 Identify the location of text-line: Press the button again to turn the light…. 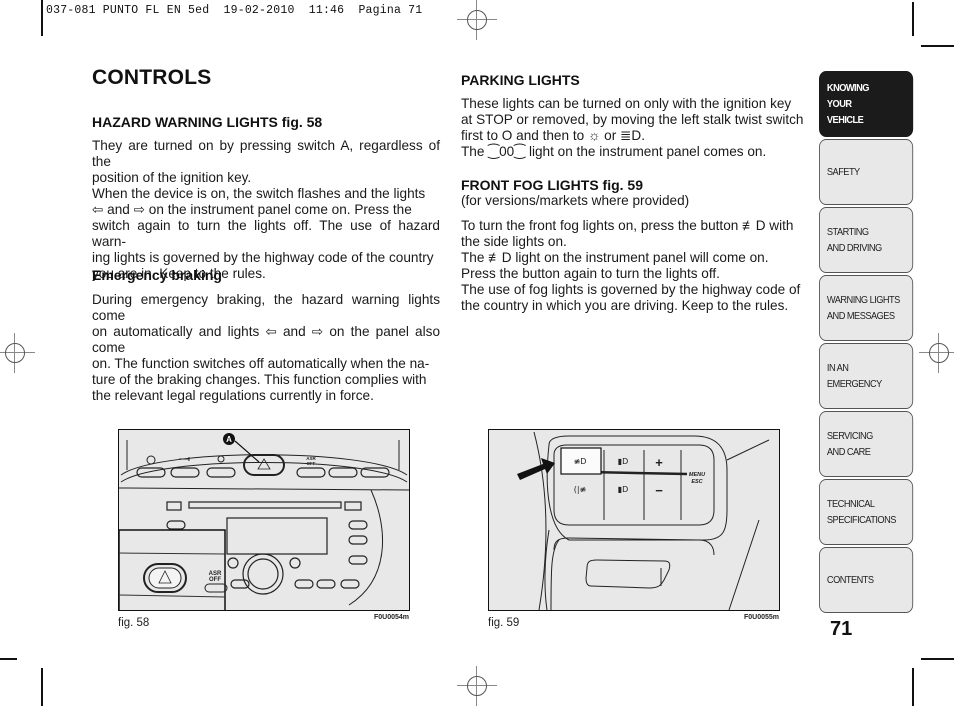
(590, 273).